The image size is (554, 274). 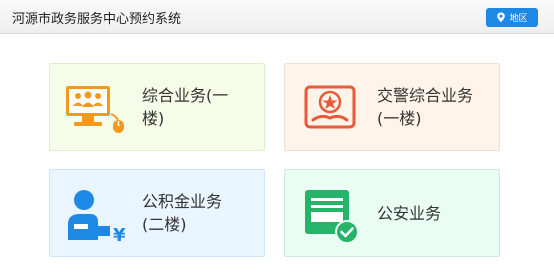 What do you see at coordinates (185, 107) in the screenshot?
I see `service-card-label: 综合业务(一 楼)` at bounding box center [185, 107].